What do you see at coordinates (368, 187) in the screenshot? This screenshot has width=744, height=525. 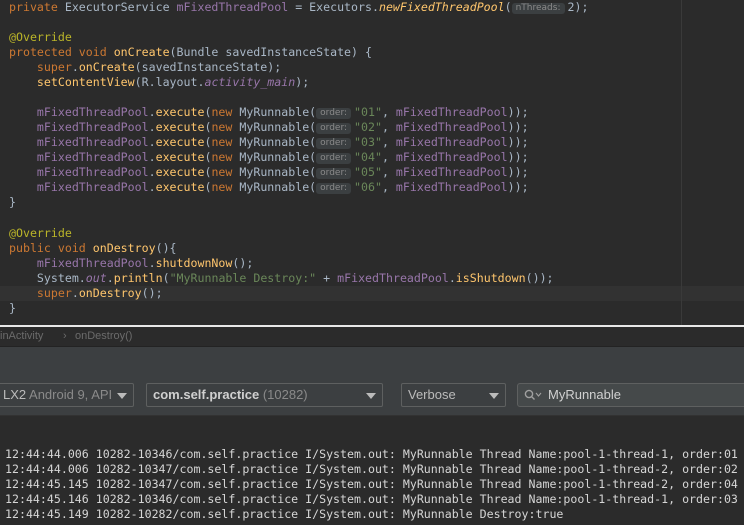 I see `code-token: "06"` at bounding box center [368, 187].